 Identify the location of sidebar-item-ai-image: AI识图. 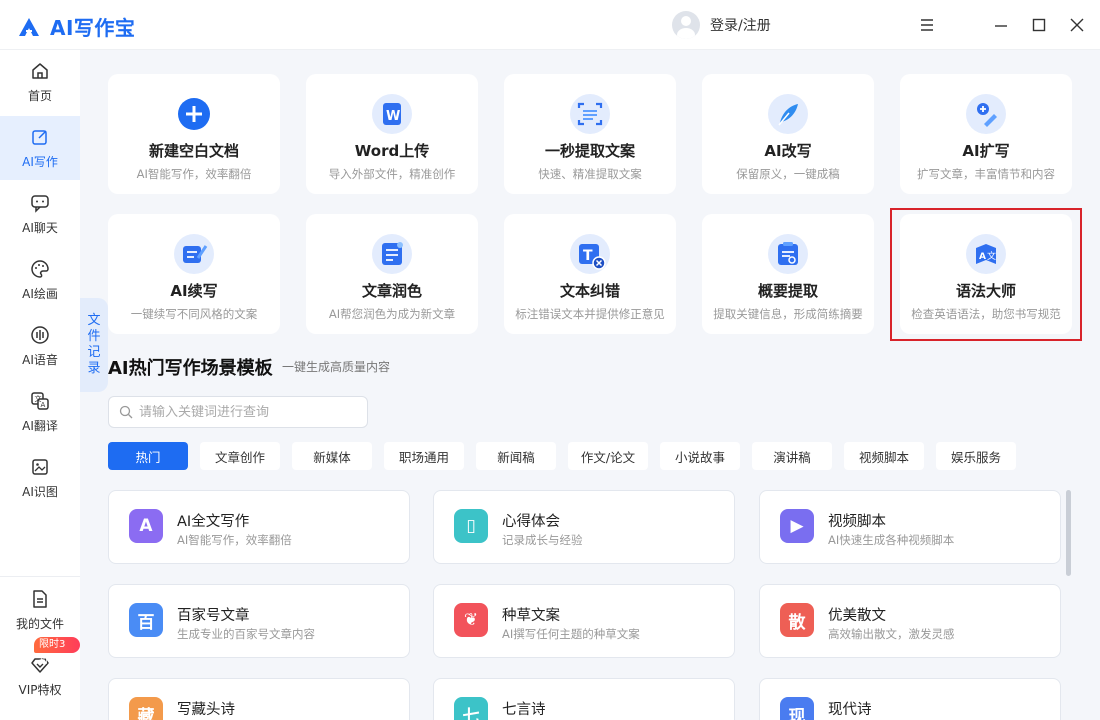
(40, 478).